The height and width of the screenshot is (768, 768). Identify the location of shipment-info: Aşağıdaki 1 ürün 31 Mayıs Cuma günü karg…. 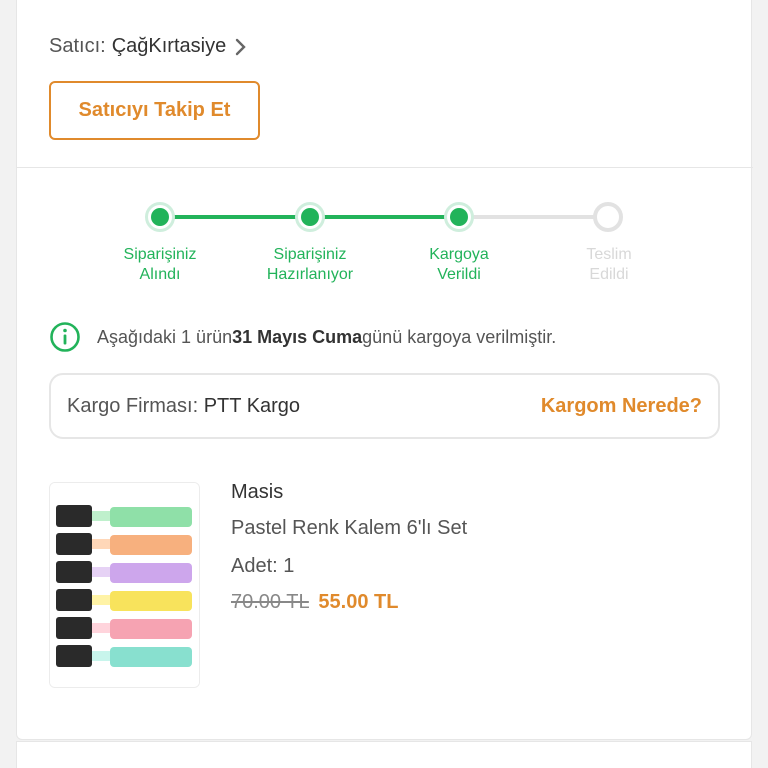
(302, 337).